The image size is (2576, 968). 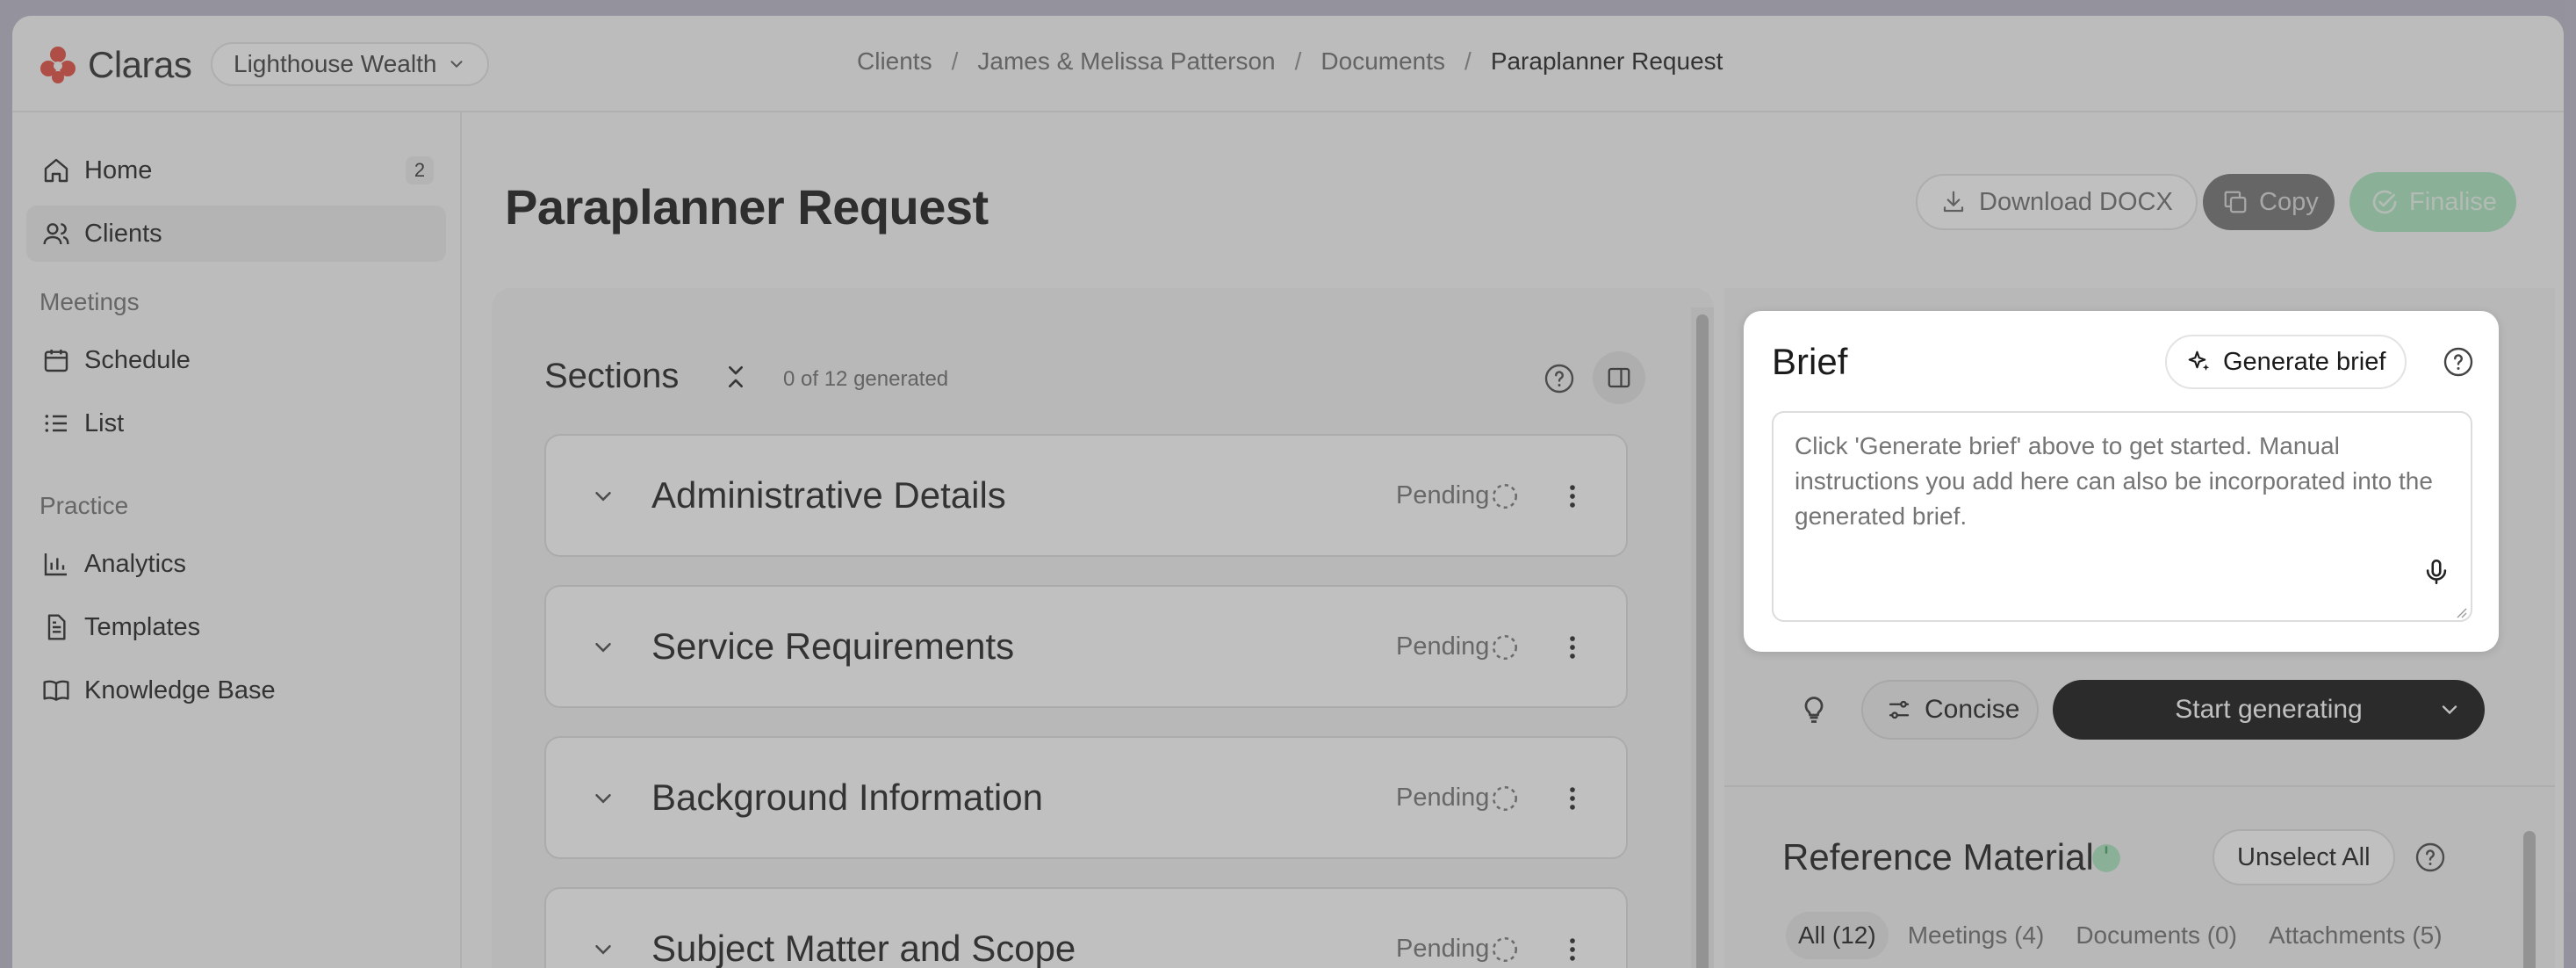 I want to click on breadcrumb-clients: Clients, so click(x=894, y=61).